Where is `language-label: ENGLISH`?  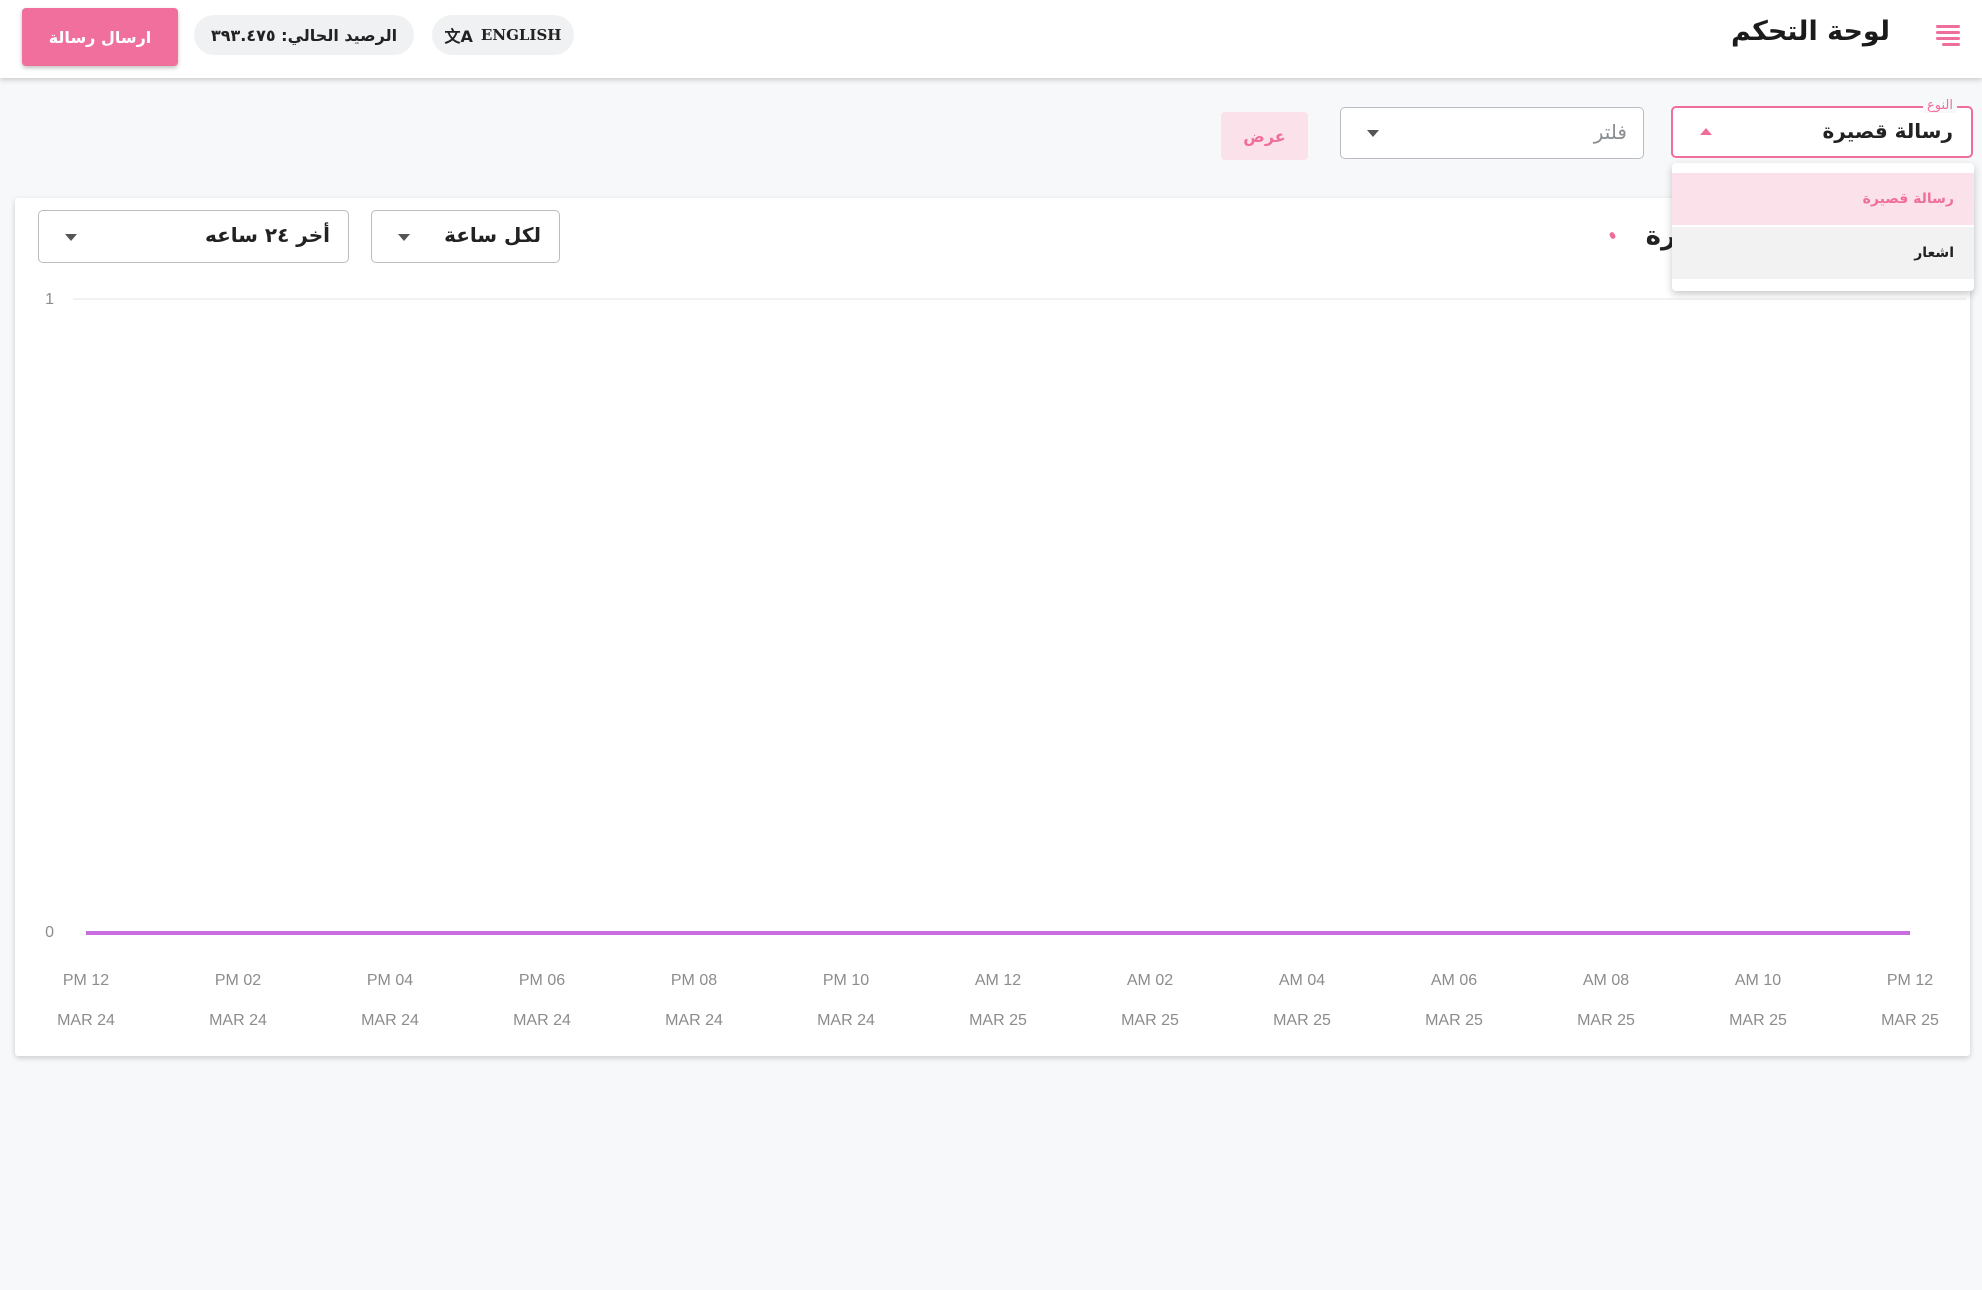 language-label: ENGLISH is located at coordinates (521, 35).